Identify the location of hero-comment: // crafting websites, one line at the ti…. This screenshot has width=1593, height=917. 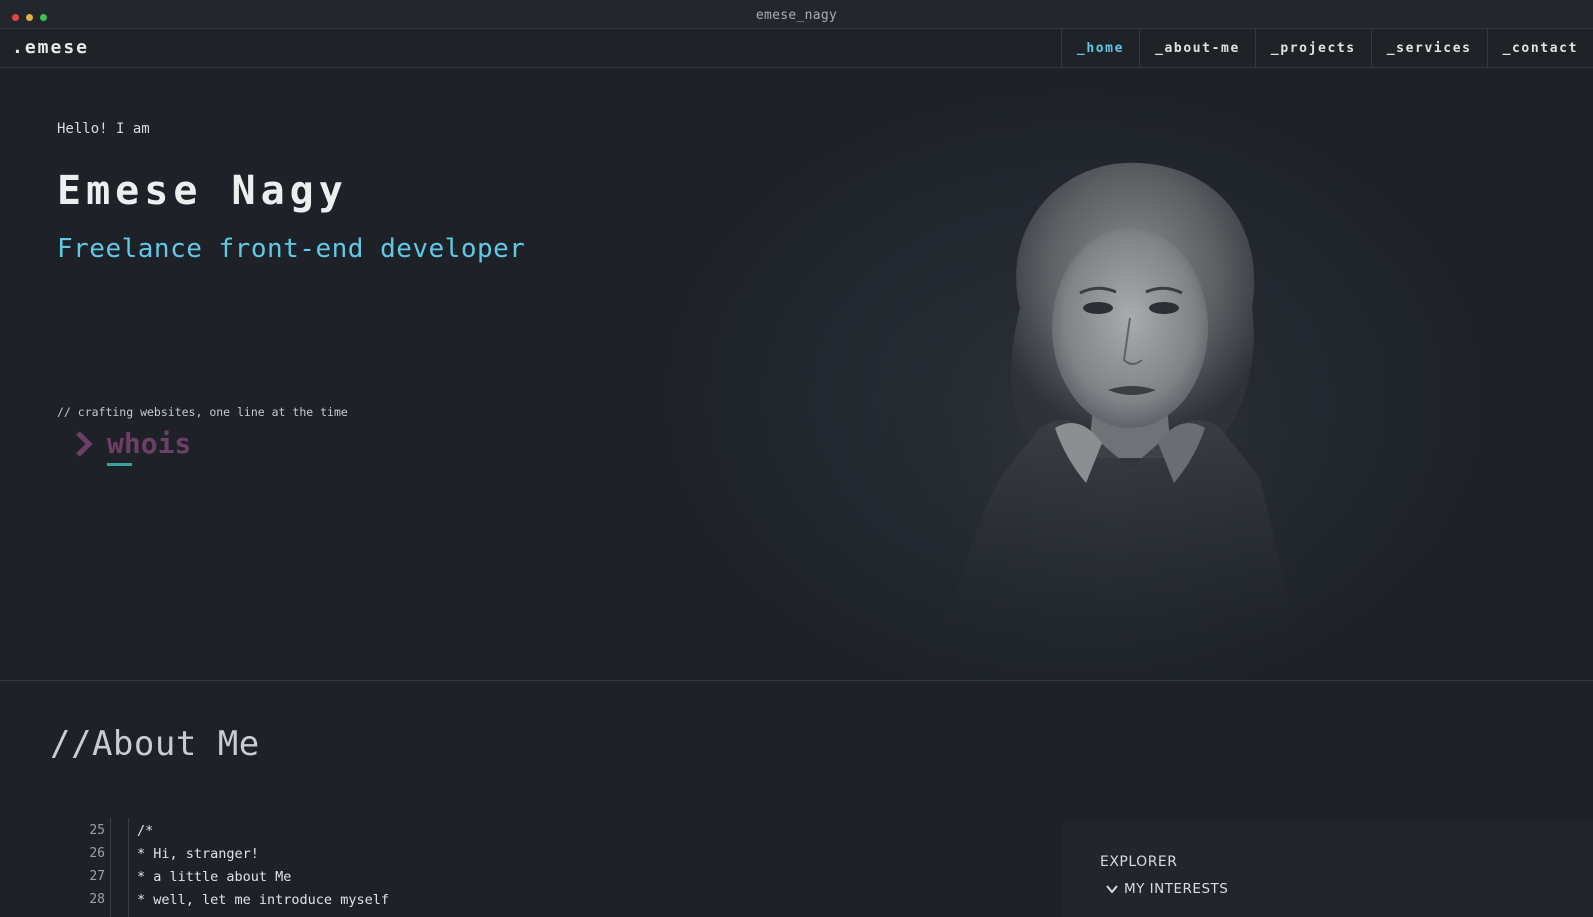
(202, 412).